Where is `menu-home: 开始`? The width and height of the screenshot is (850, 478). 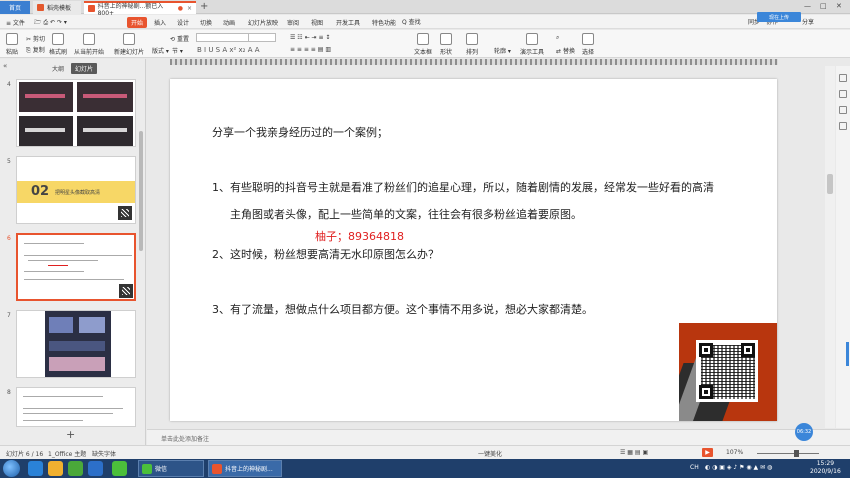 menu-home: 开始 is located at coordinates (137, 22).